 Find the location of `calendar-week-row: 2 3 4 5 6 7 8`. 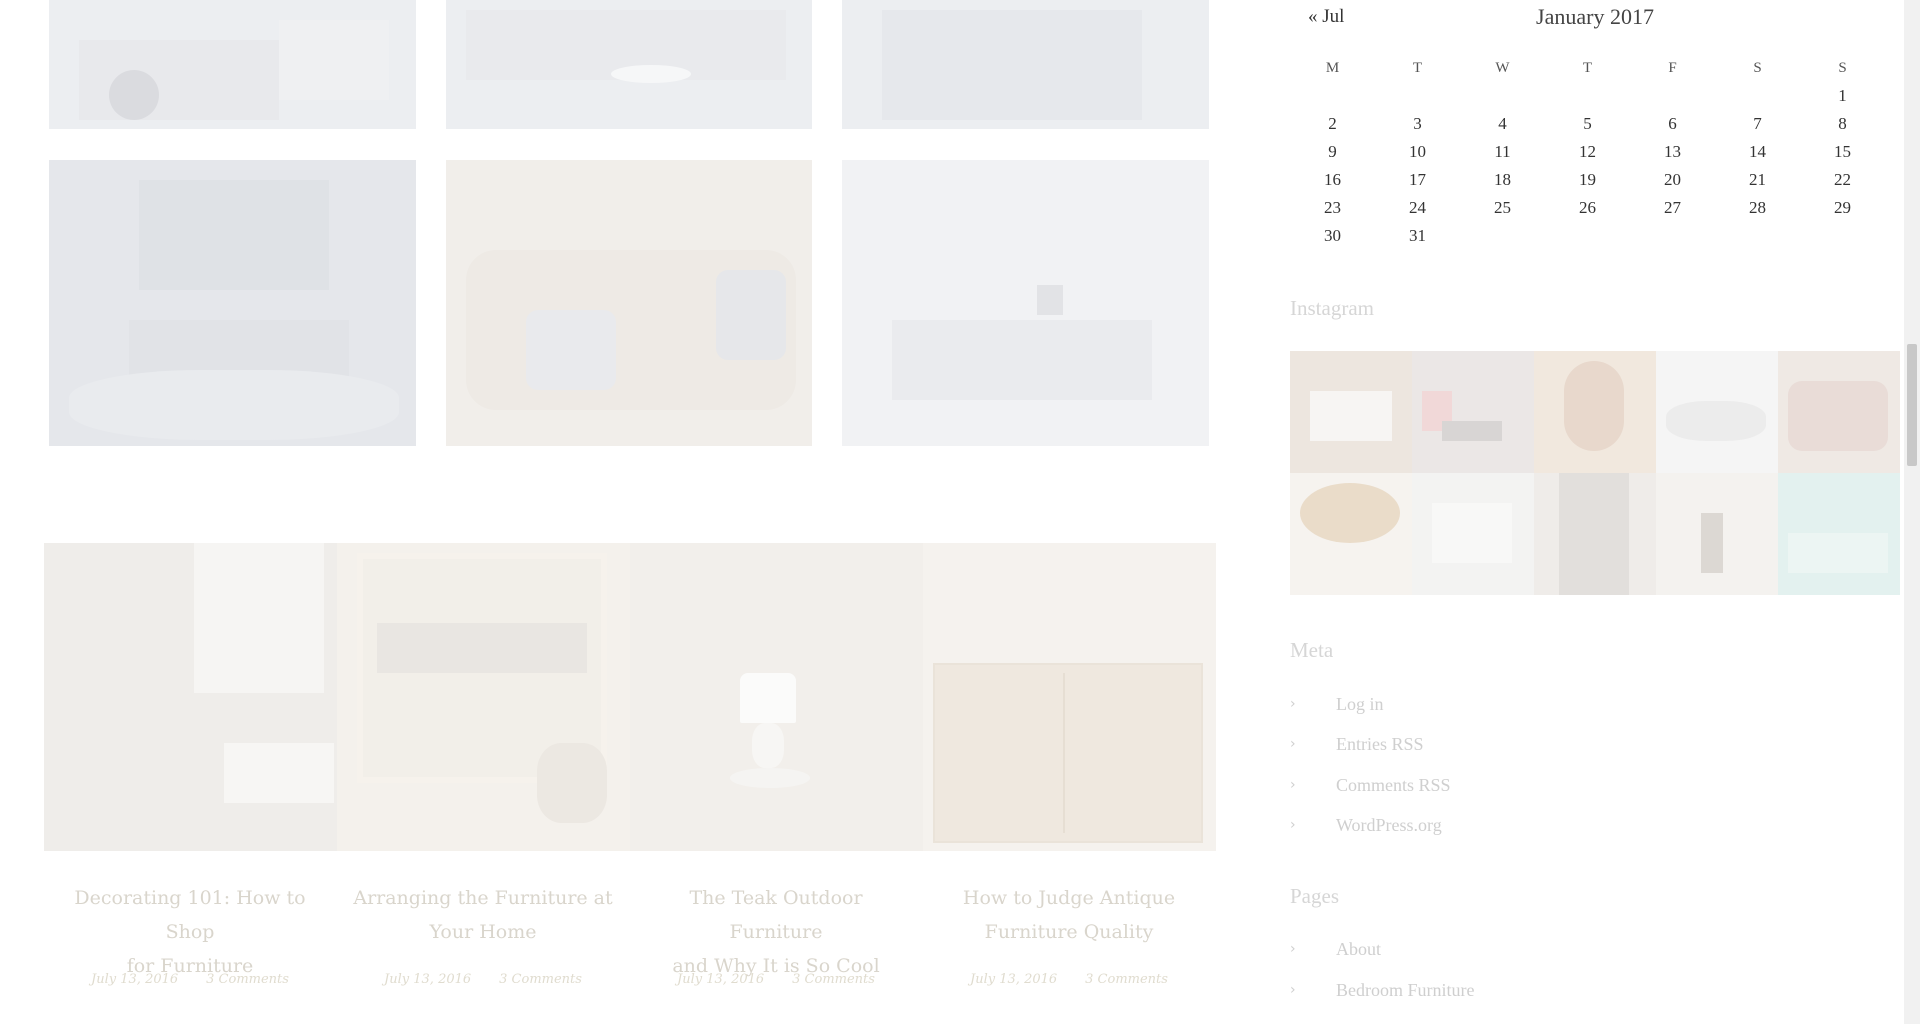

calendar-week-row: 2 3 4 5 6 7 8 is located at coordinates (1587, 124).